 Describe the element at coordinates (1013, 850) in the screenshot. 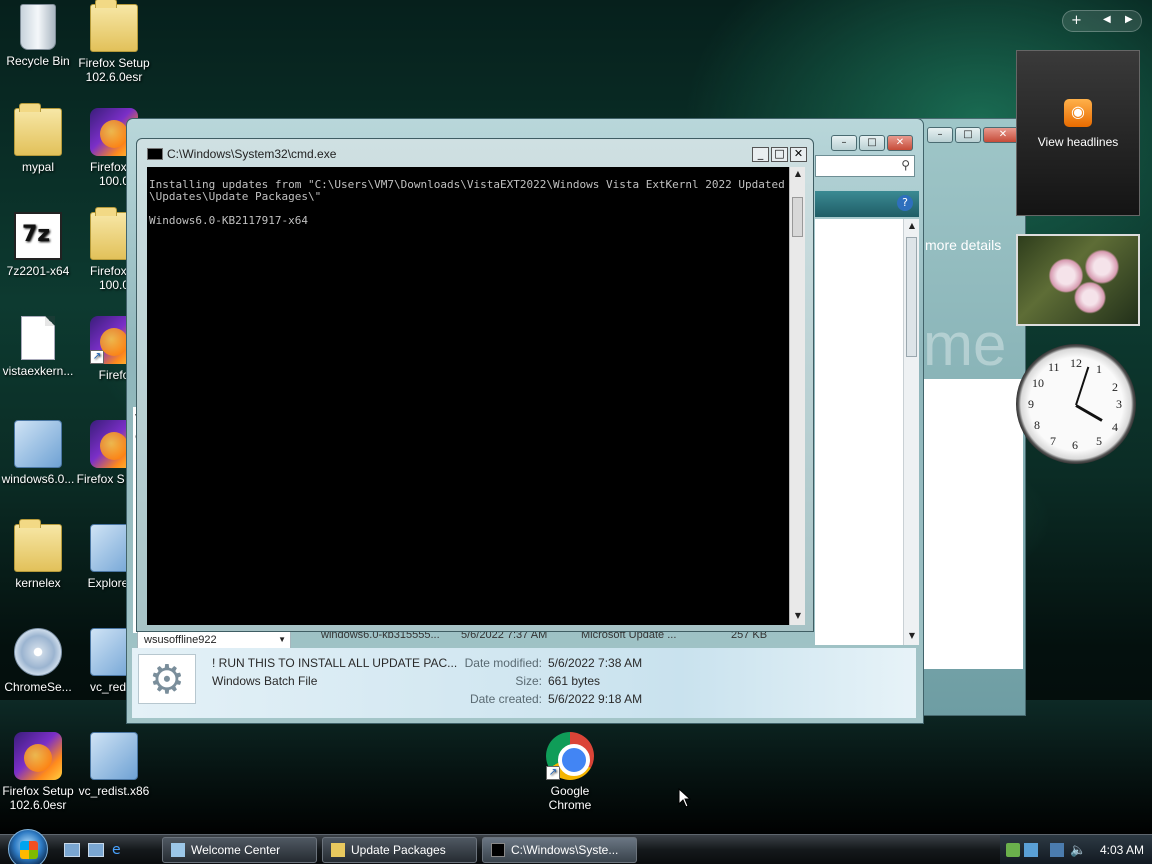

I see `security-icon` at that location.